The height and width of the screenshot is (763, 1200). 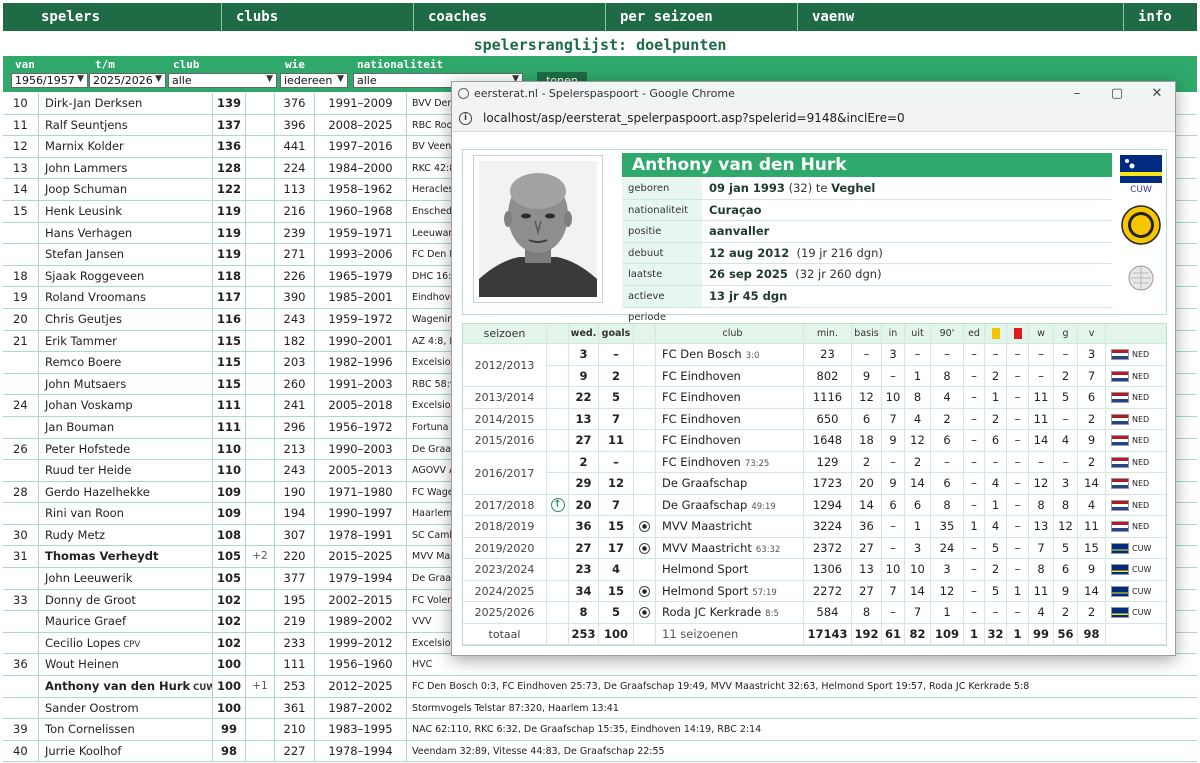 What do you see at coordinates (21, 708) in the screenshot?
I see `rank-cell` at bounding box center [21, 708].